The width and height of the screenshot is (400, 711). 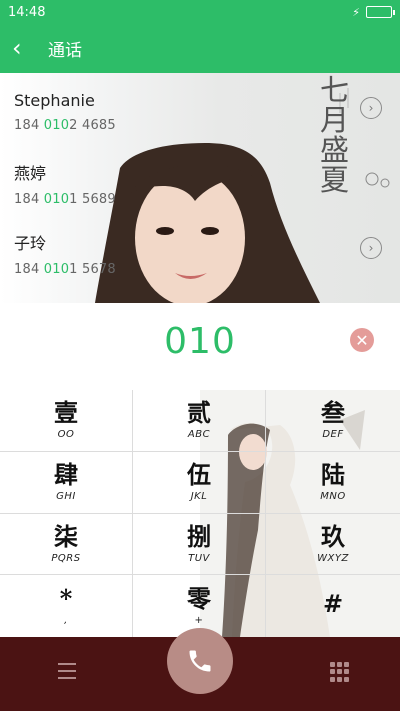 What do you see at coordinates (199, 598) in the screenshot?
I see `key-glyph: 零` at bounding box center [199, 598].